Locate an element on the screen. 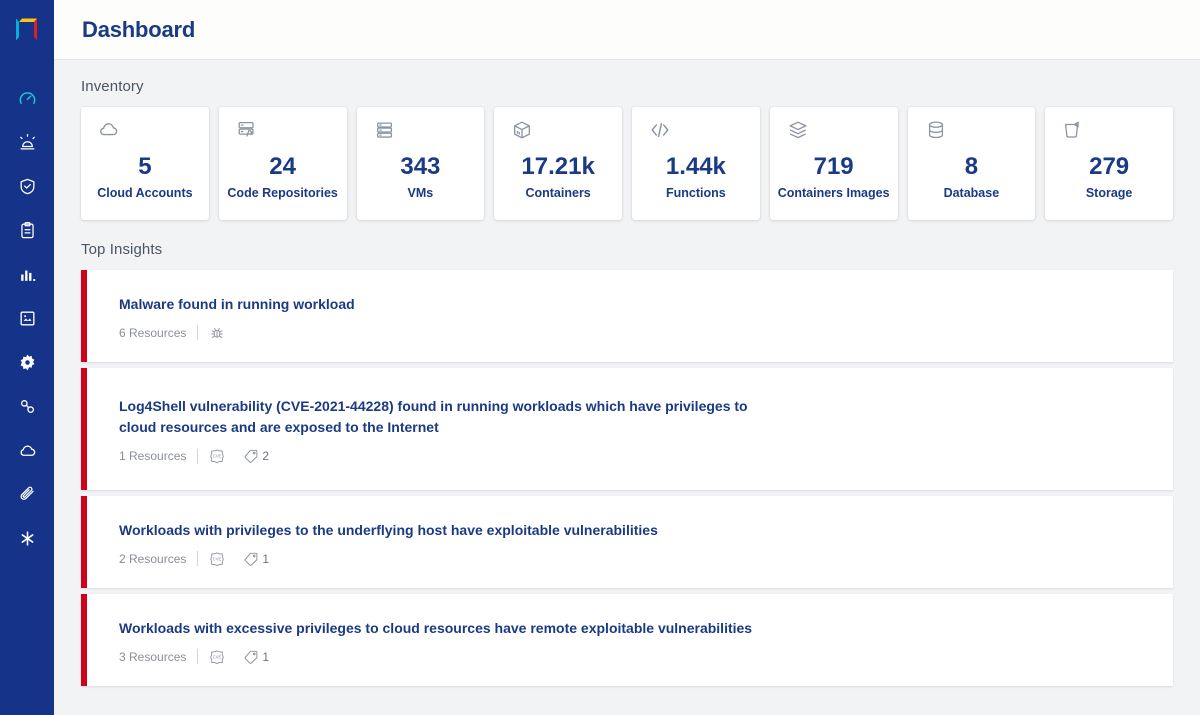 This screenshot has width=1200, height=715. sidebar-item-dashboard is located at coordinates (27, 98).